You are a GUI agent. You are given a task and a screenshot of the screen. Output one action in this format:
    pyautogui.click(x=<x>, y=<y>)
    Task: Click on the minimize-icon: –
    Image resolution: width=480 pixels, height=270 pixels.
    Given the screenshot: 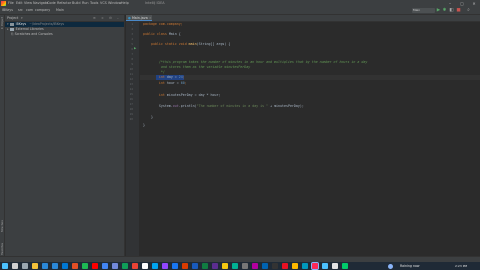 What is the action you would take?
    pyautogui.click(x=450, y=3)
    